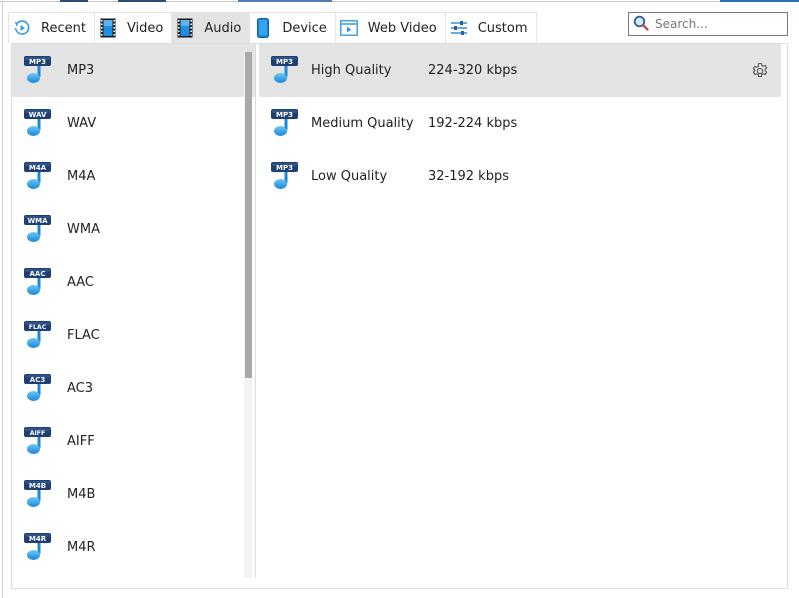 The image size is (799, 598). Describe the element at coordinates (402, 28) in the screenshot. I see `tab-label: Web Video` at that location.